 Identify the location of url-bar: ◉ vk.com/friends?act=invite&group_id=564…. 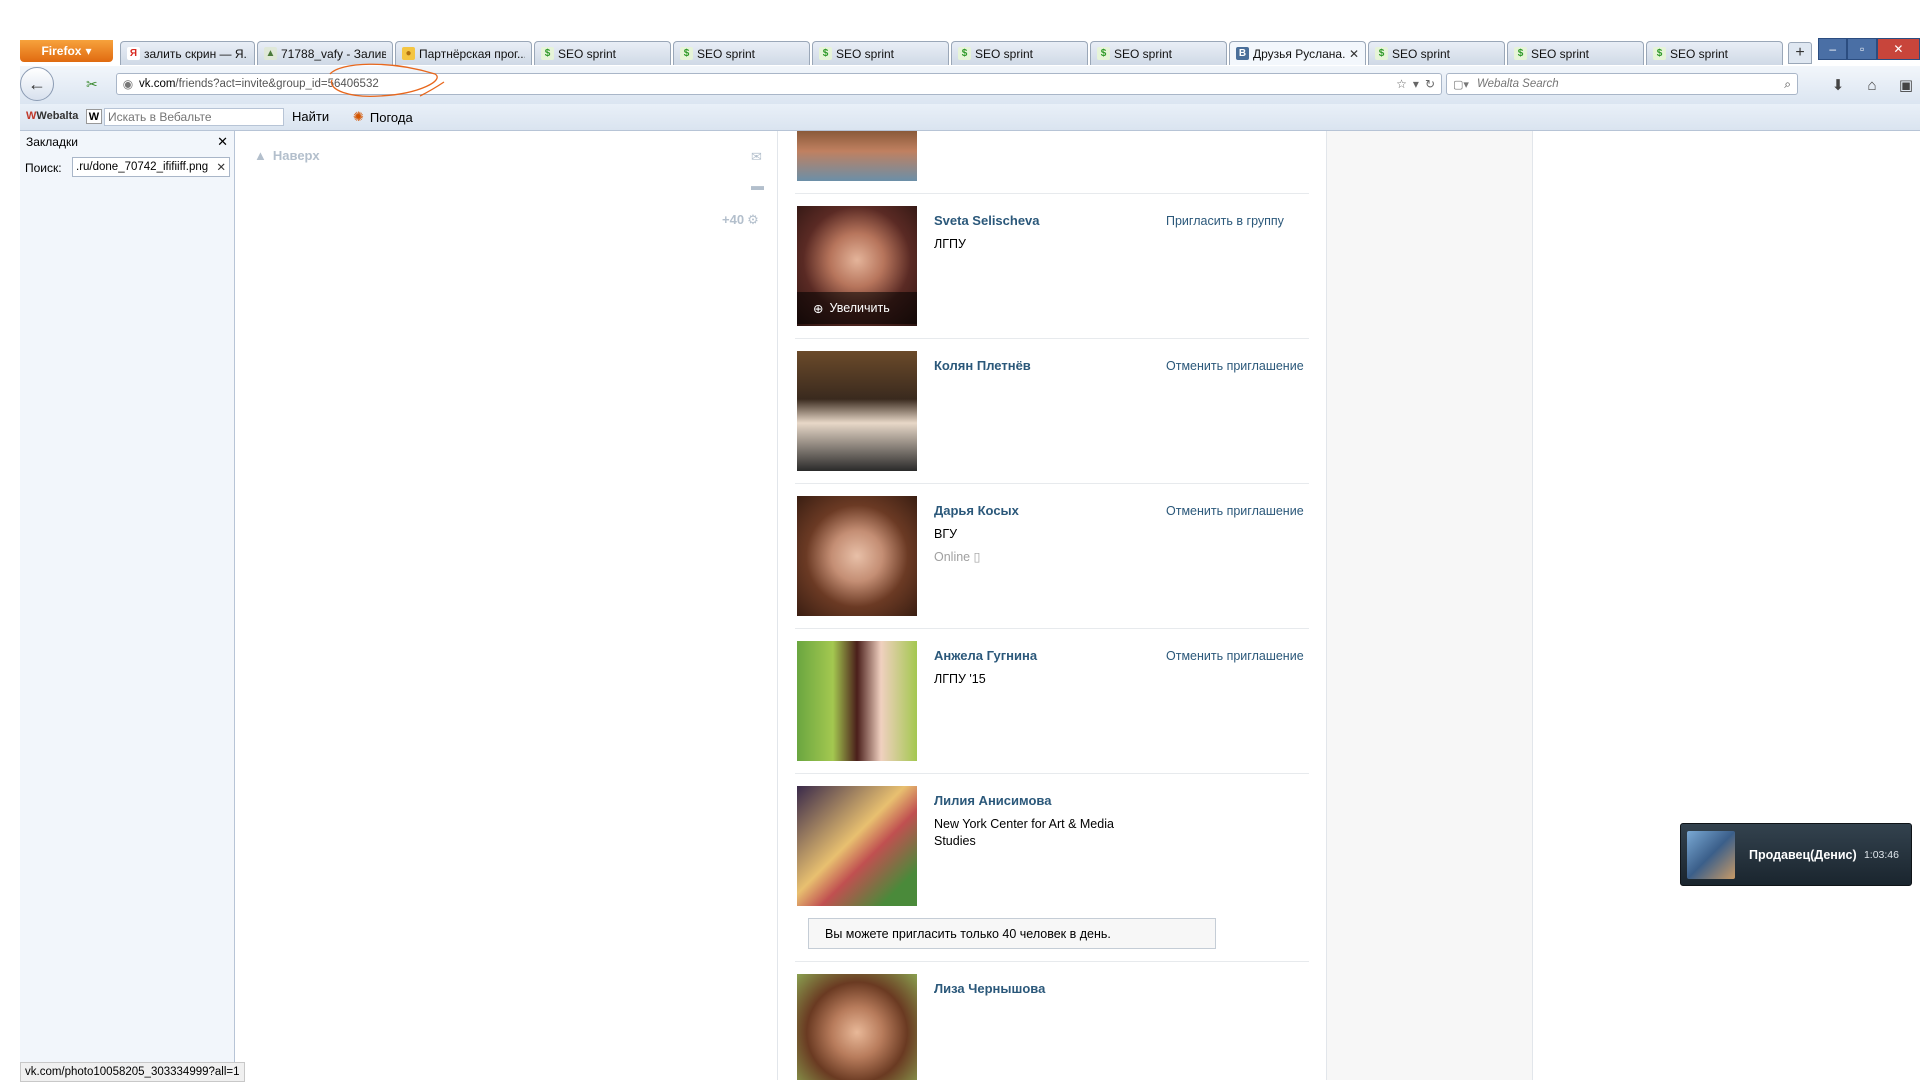
(779, 84).